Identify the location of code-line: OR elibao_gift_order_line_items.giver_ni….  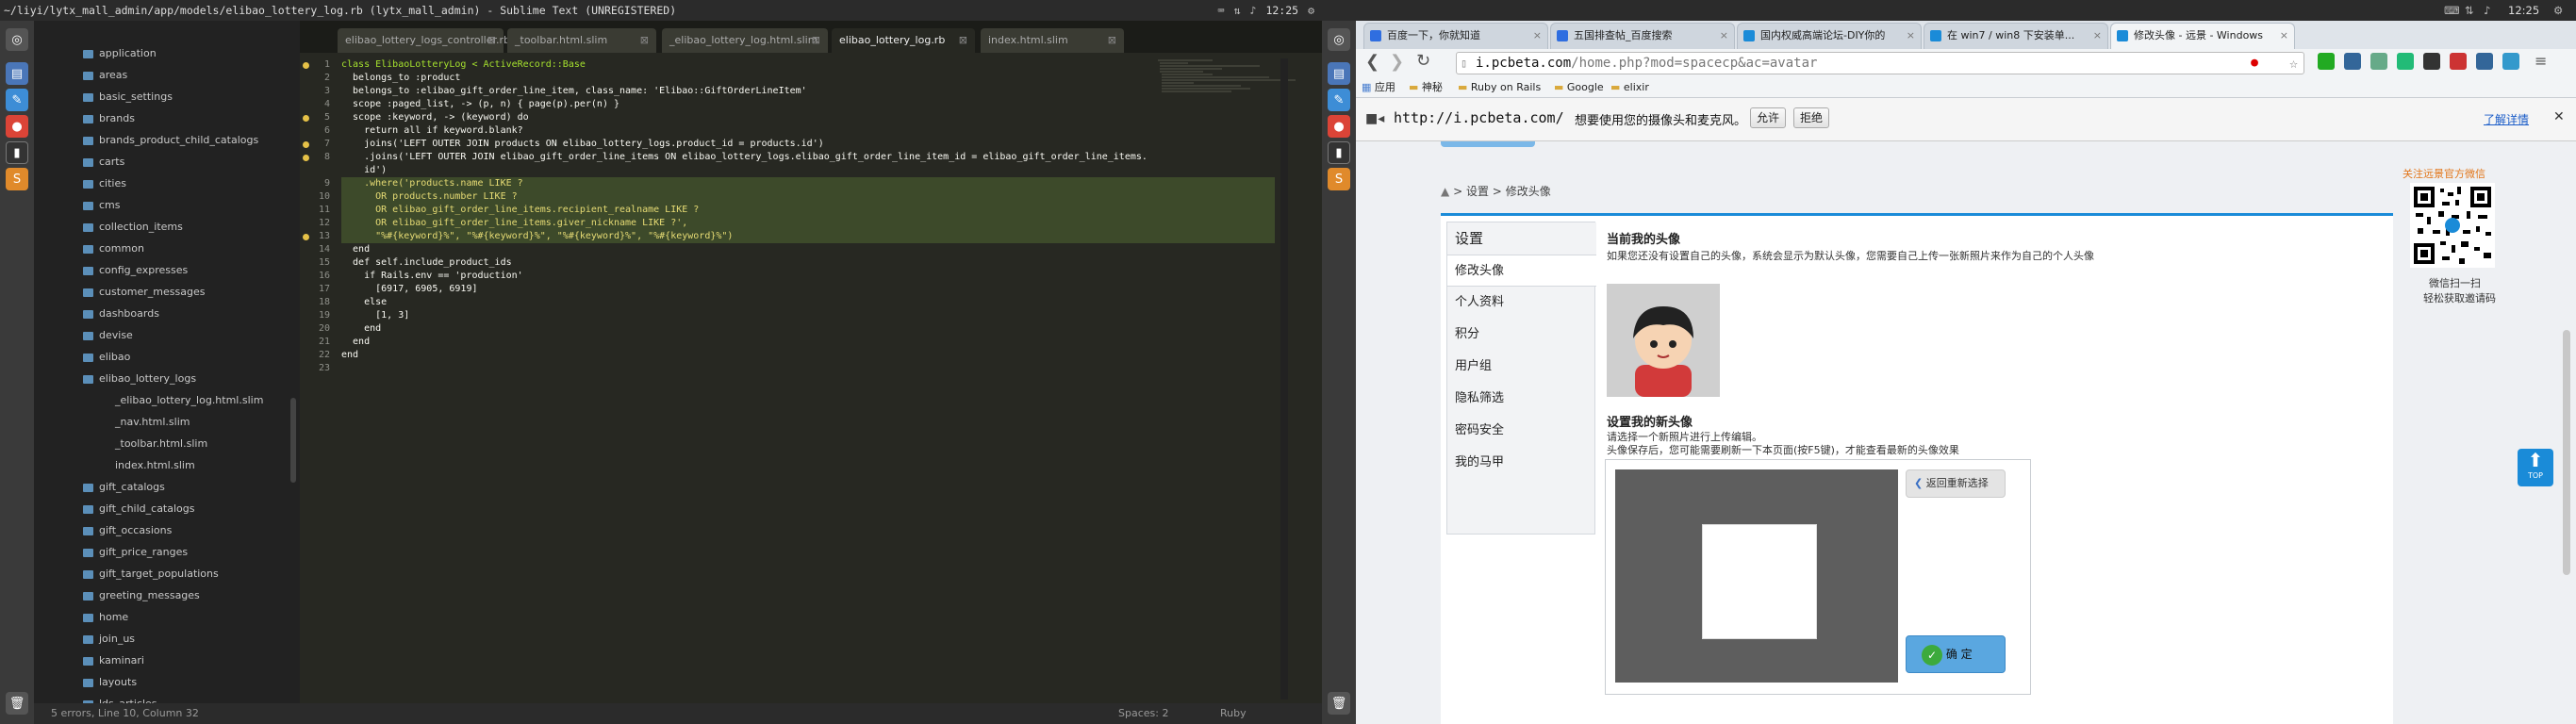
(808, 223).